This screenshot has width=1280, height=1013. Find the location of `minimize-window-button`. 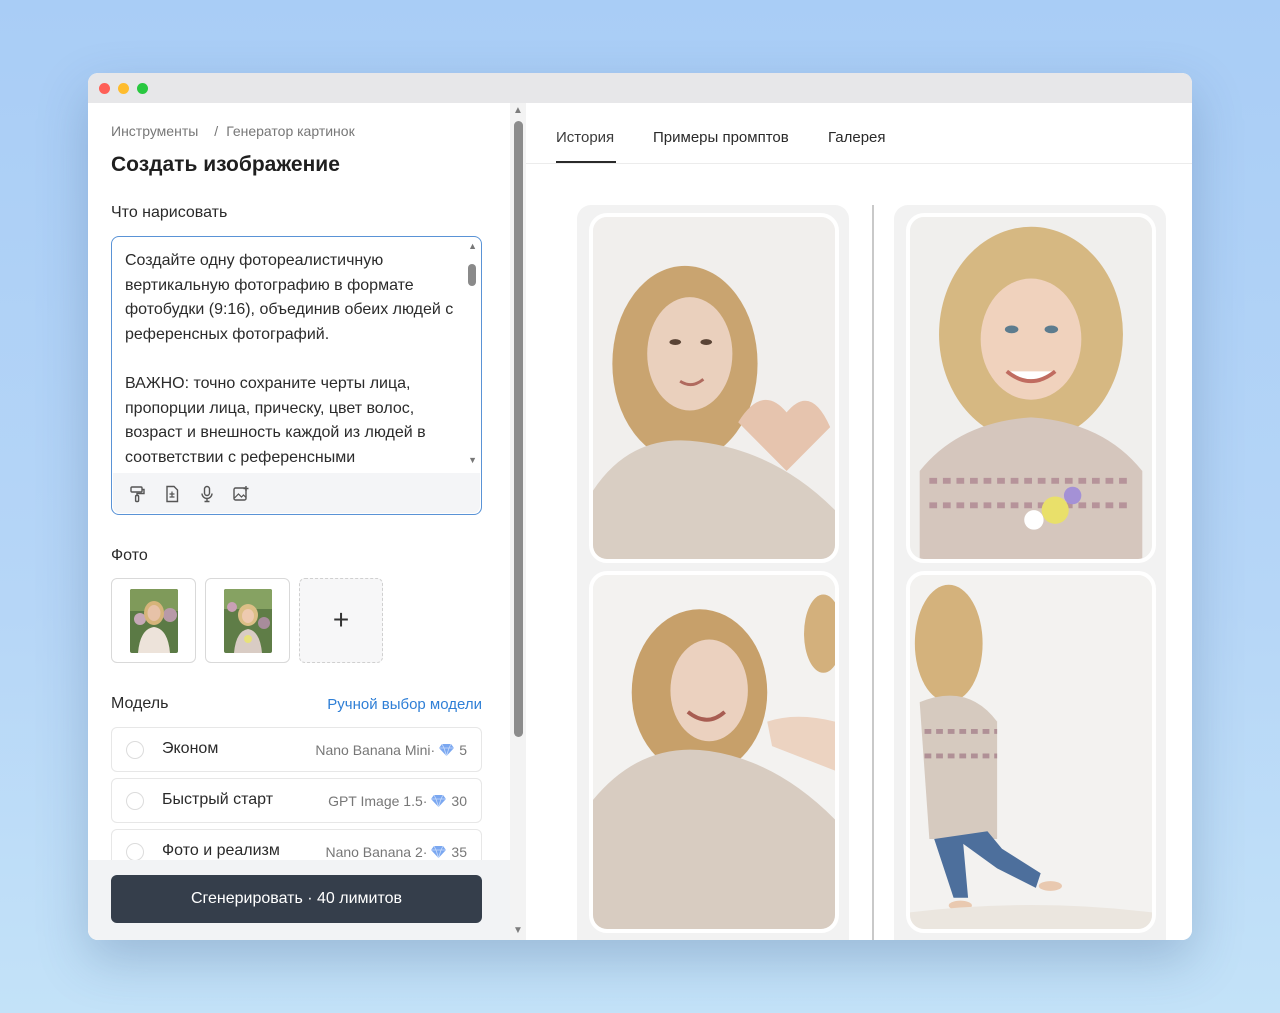

minimize-window-button is located at coordinates (123, 88).